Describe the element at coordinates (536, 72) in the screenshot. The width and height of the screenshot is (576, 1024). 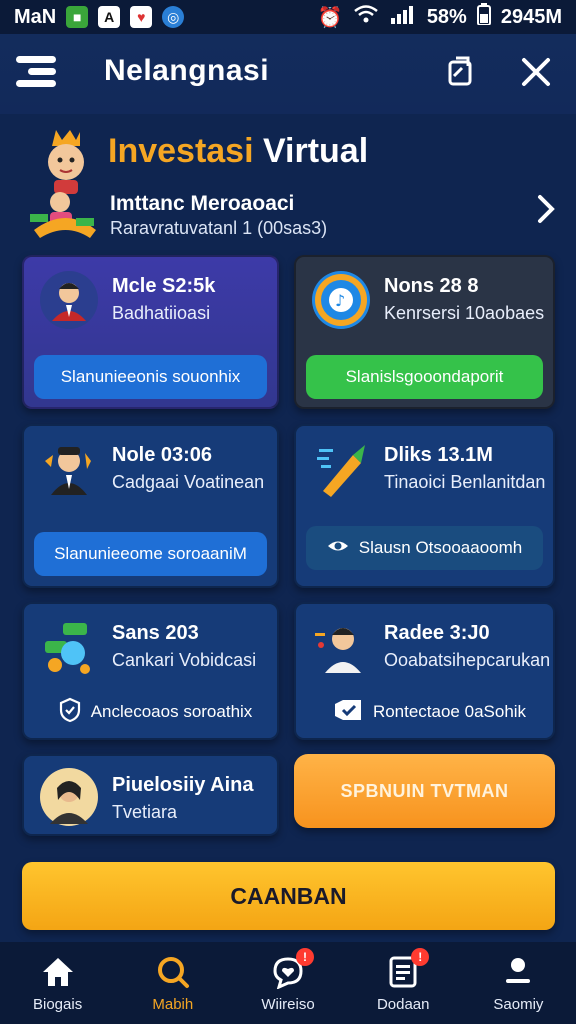
I see `close-icon` at that location.